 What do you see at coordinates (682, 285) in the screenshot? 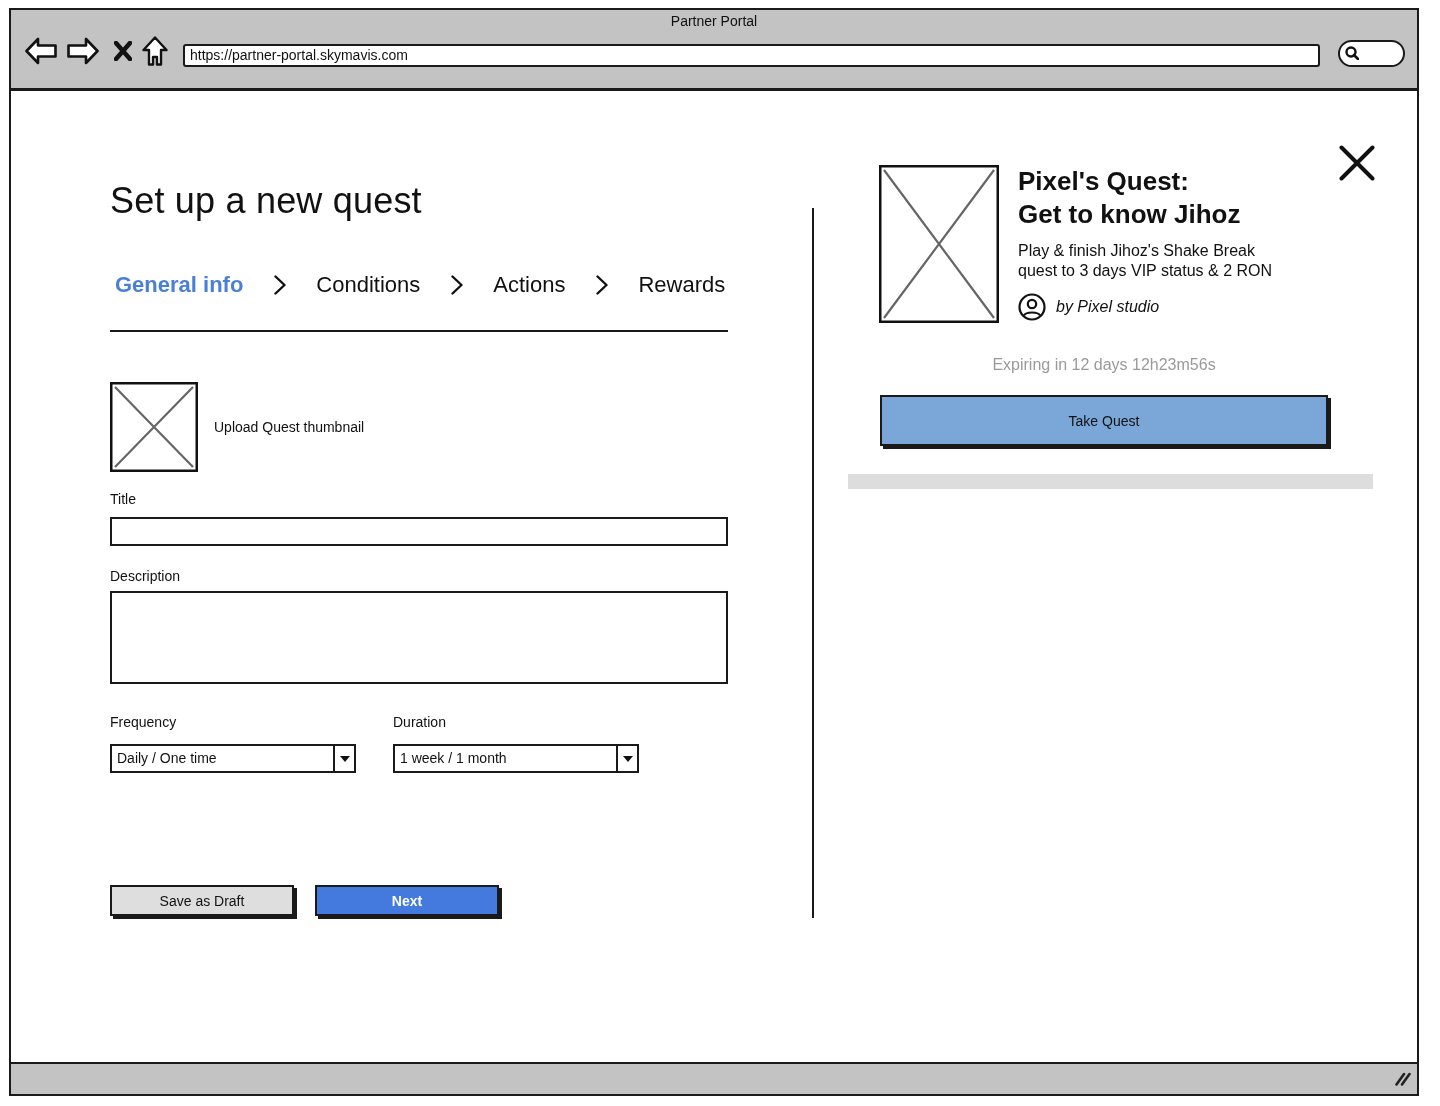
I see `step-tab: Rewards` at bounding box center [682, 285].